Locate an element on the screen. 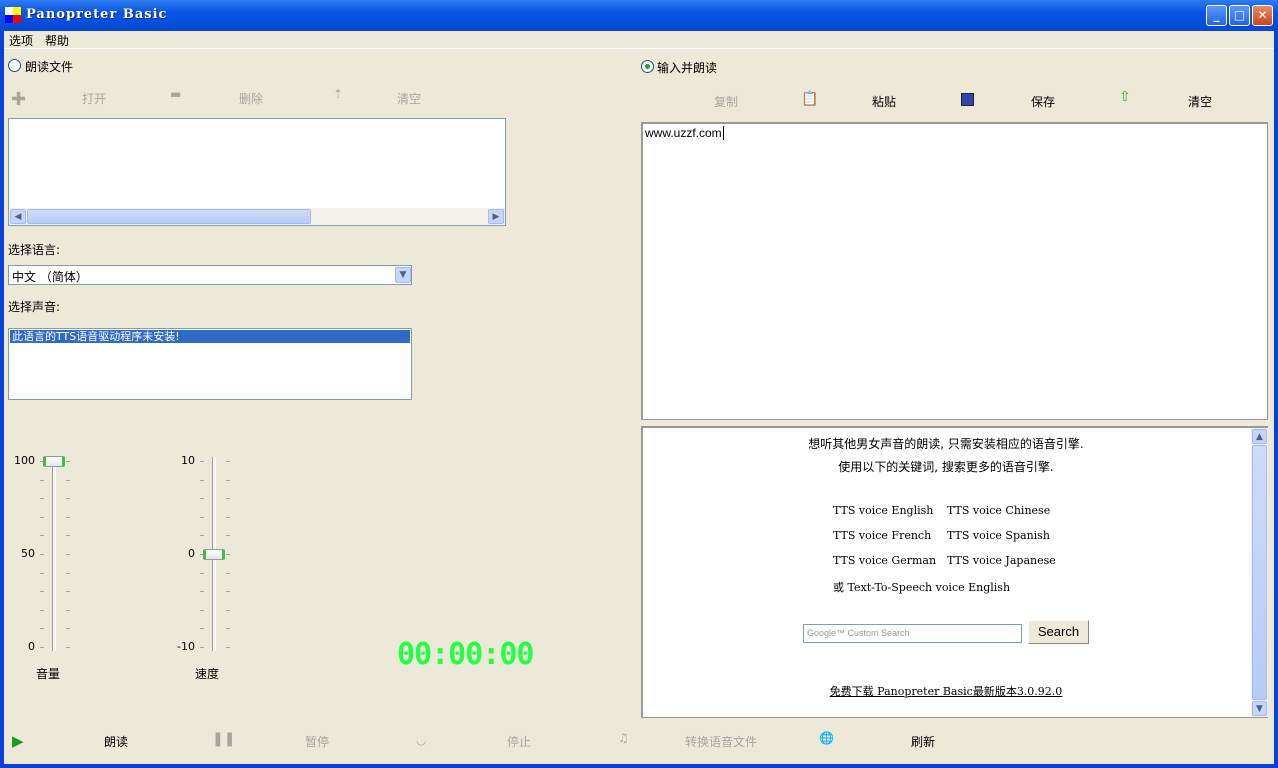 This screenshot has height=768, width=1278. clear-text-button: 清空 is located at coordinates (1200, 101).